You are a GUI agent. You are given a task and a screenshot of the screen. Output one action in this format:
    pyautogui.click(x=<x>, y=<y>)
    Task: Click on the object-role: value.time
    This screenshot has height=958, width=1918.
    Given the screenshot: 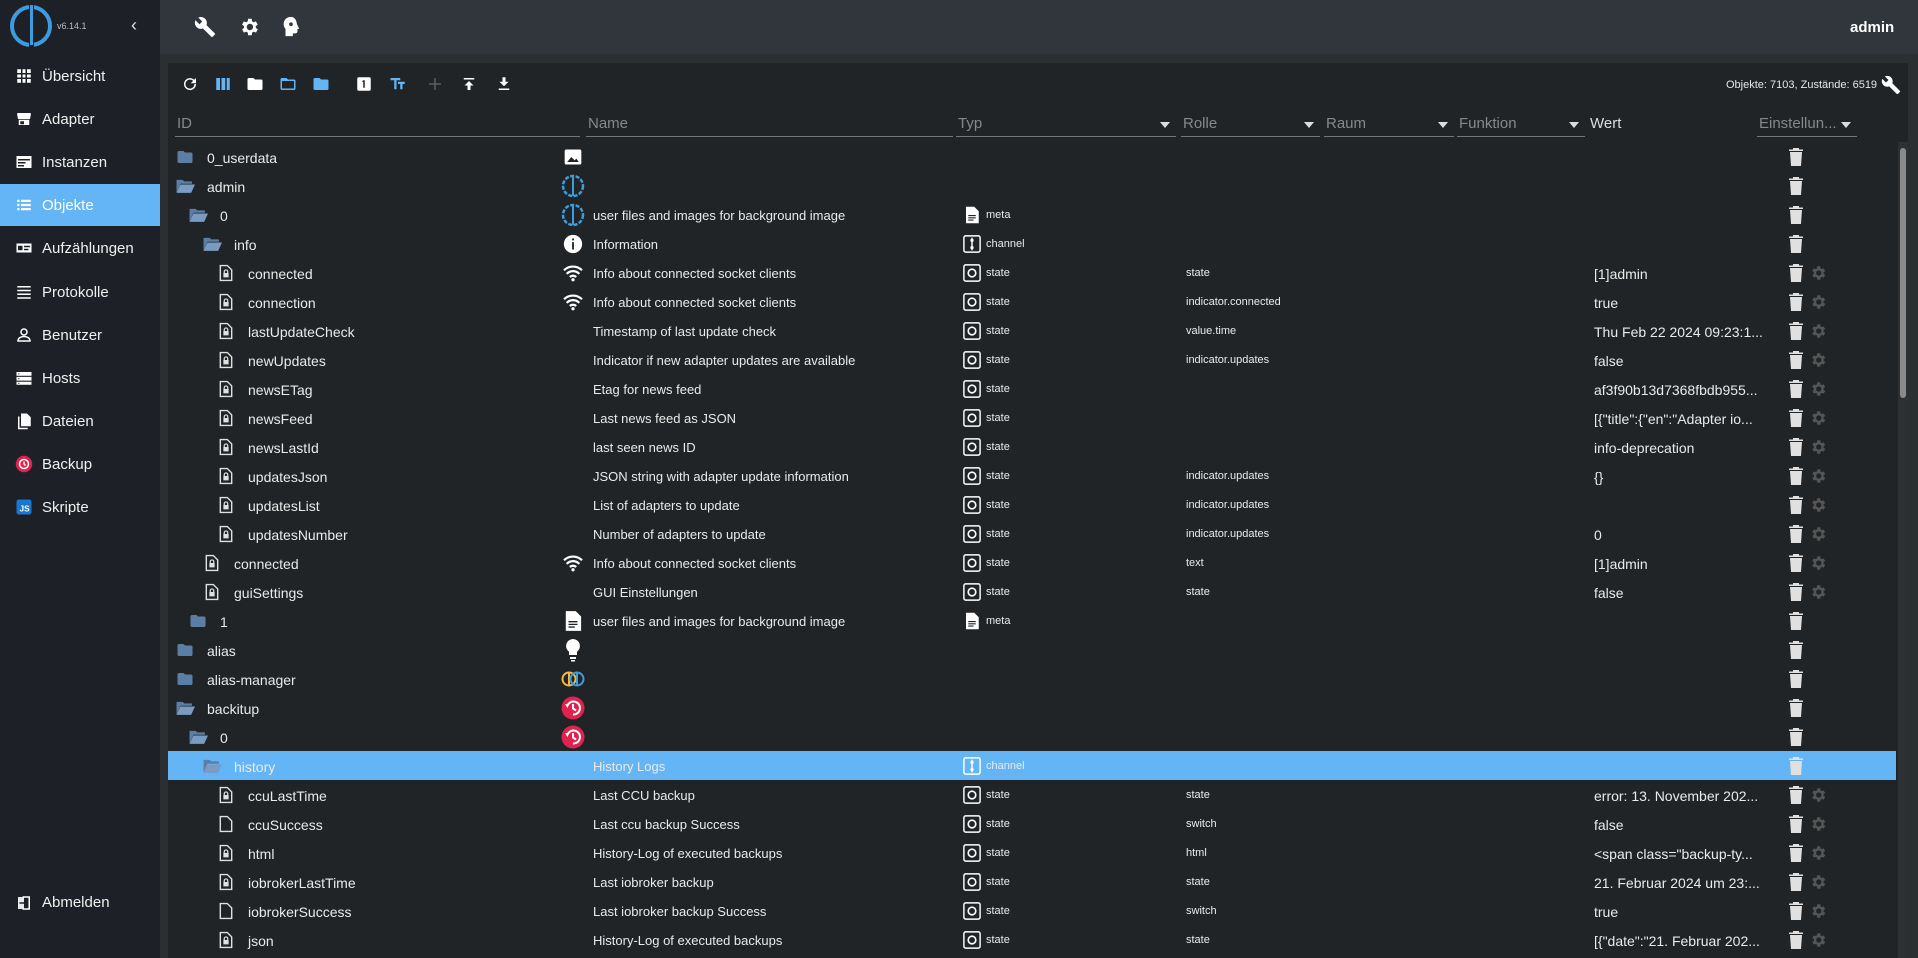 What is the action you would take?
    pyautogui.click(x=1211, y=331)
    